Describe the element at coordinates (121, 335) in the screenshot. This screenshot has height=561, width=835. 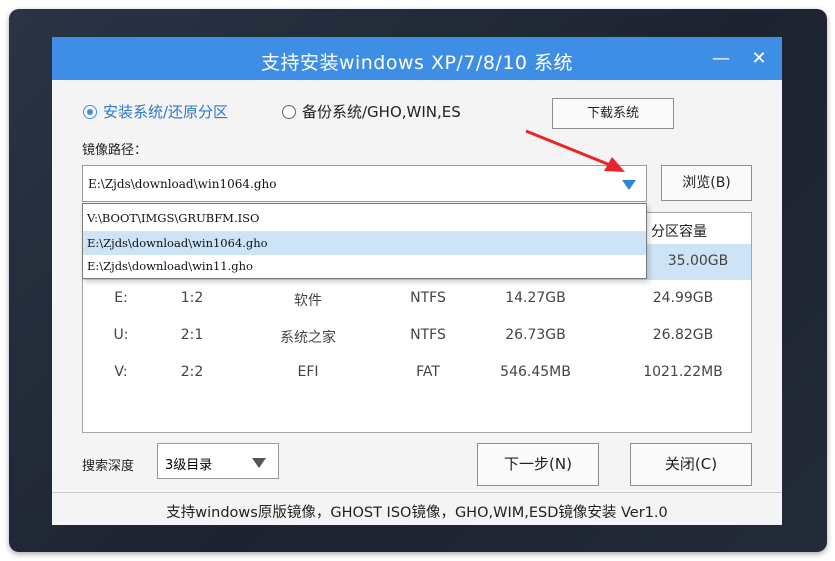
I see `cell-drive: U:` at that location.